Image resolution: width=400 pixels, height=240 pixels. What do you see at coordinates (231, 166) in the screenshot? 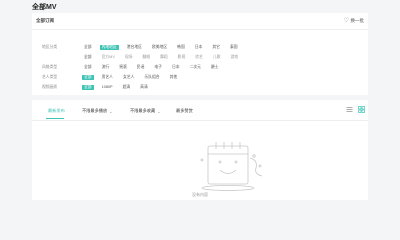
I see `empty-calendar-icon` at bounding box center [231, 166].